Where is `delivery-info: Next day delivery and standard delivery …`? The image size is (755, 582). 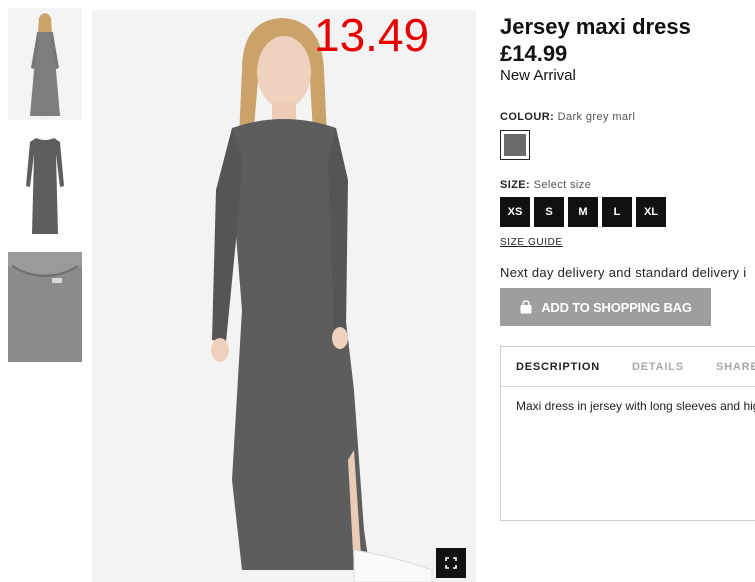 delivery-info: Next day delivery and standard delivery … is located at coordinates (623, 272).